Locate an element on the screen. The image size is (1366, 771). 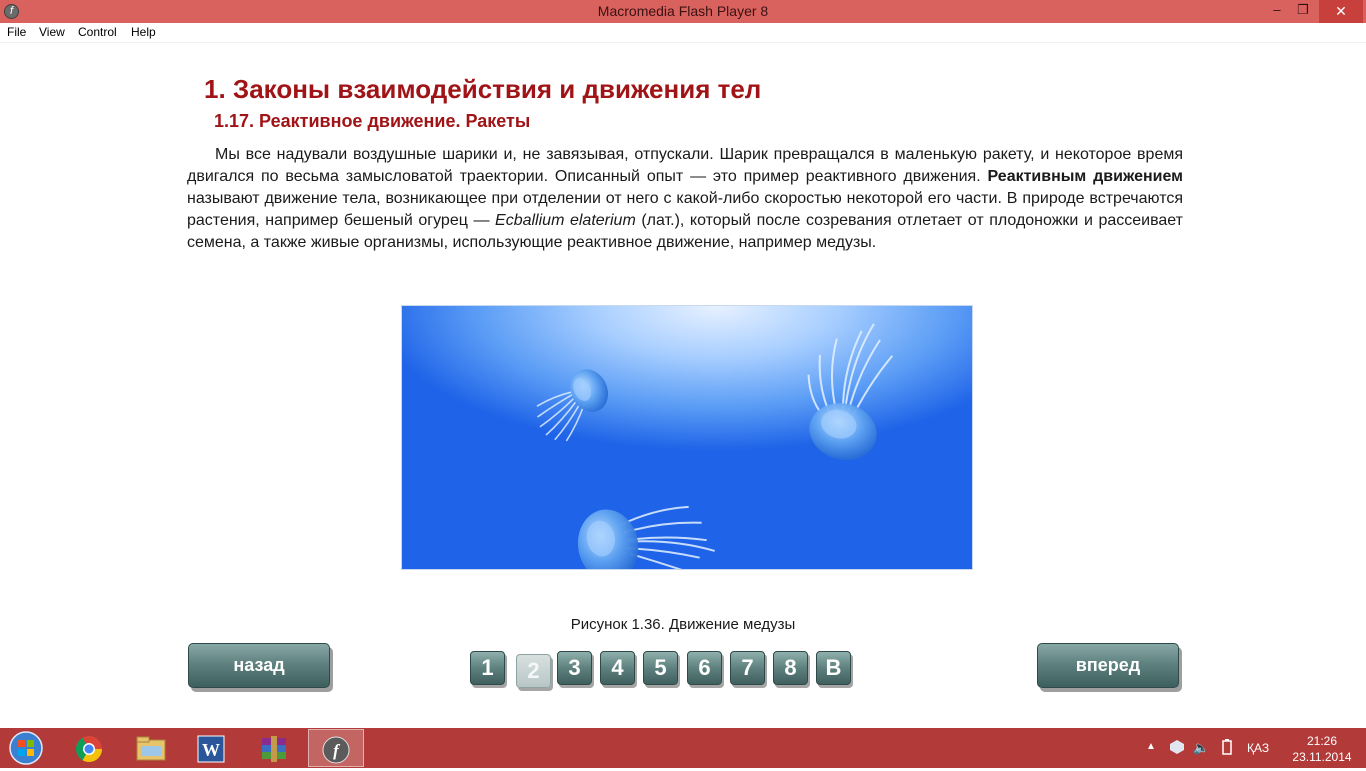
page-button-questions: В is located at coordinates (833, 668).